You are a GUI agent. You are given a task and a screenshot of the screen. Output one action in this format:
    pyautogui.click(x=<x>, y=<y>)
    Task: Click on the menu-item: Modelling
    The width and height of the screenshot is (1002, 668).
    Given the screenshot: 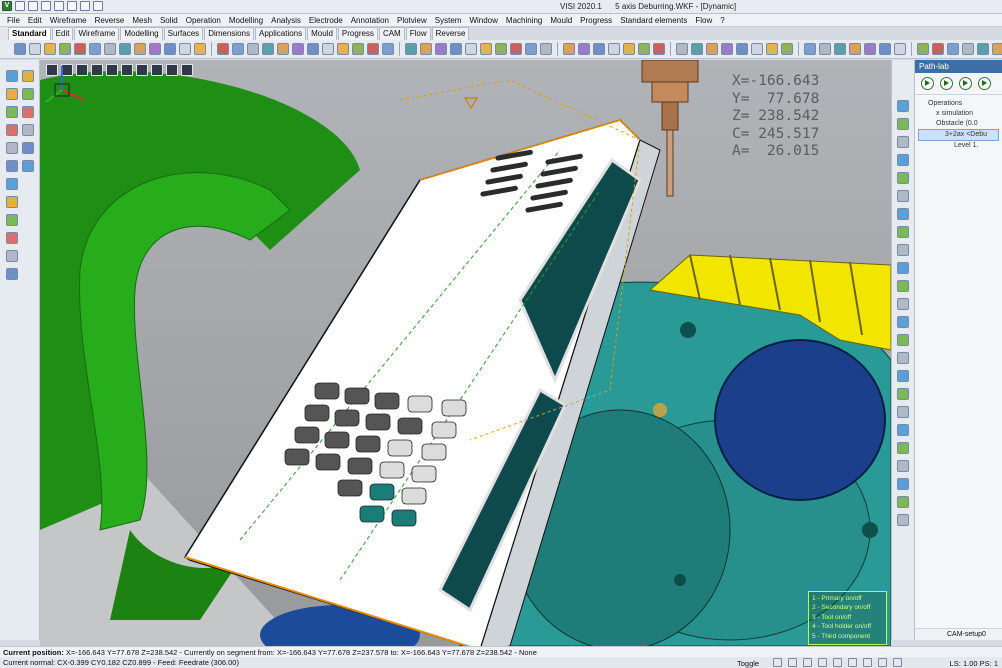 What is the action you would take?
    pyautogui.click(x=246, y=20)
    